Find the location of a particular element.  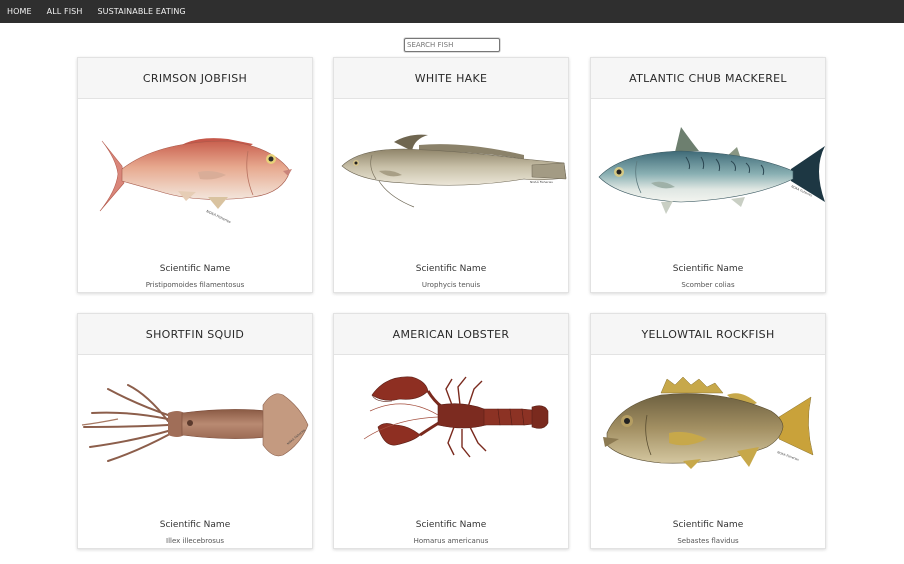

search-input is located at coordinates (452, 45).